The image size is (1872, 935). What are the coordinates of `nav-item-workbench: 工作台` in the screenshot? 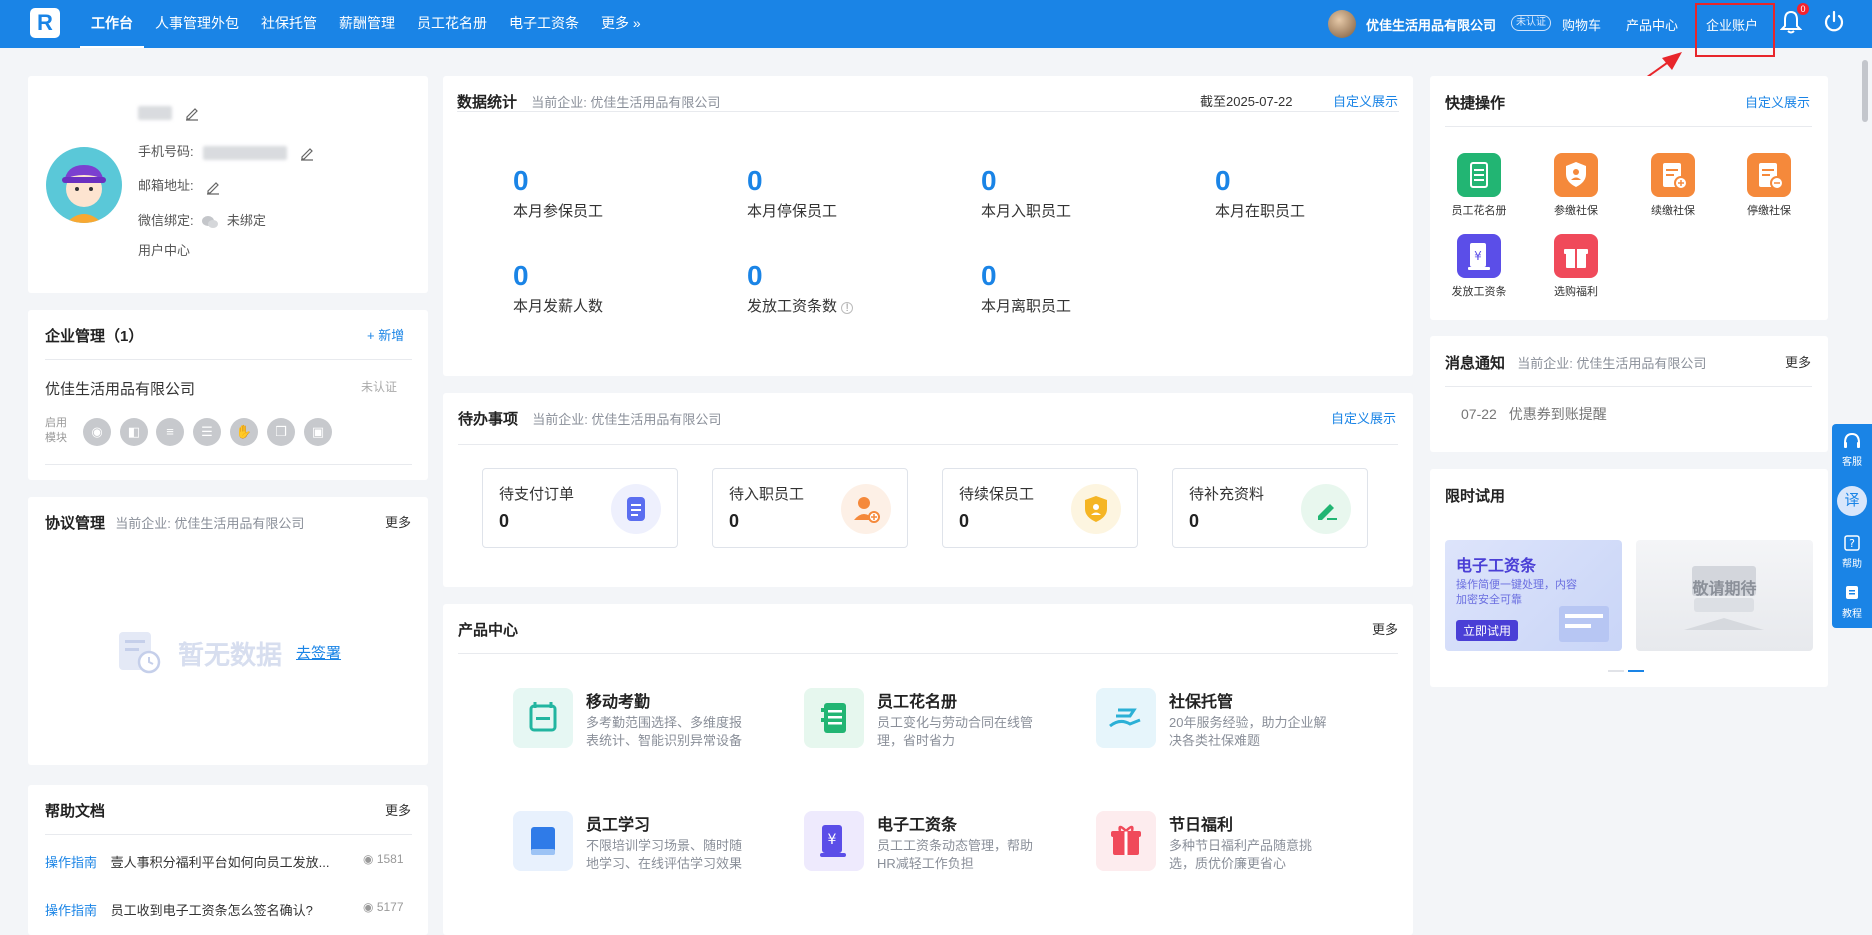 It's located at (112, 24).